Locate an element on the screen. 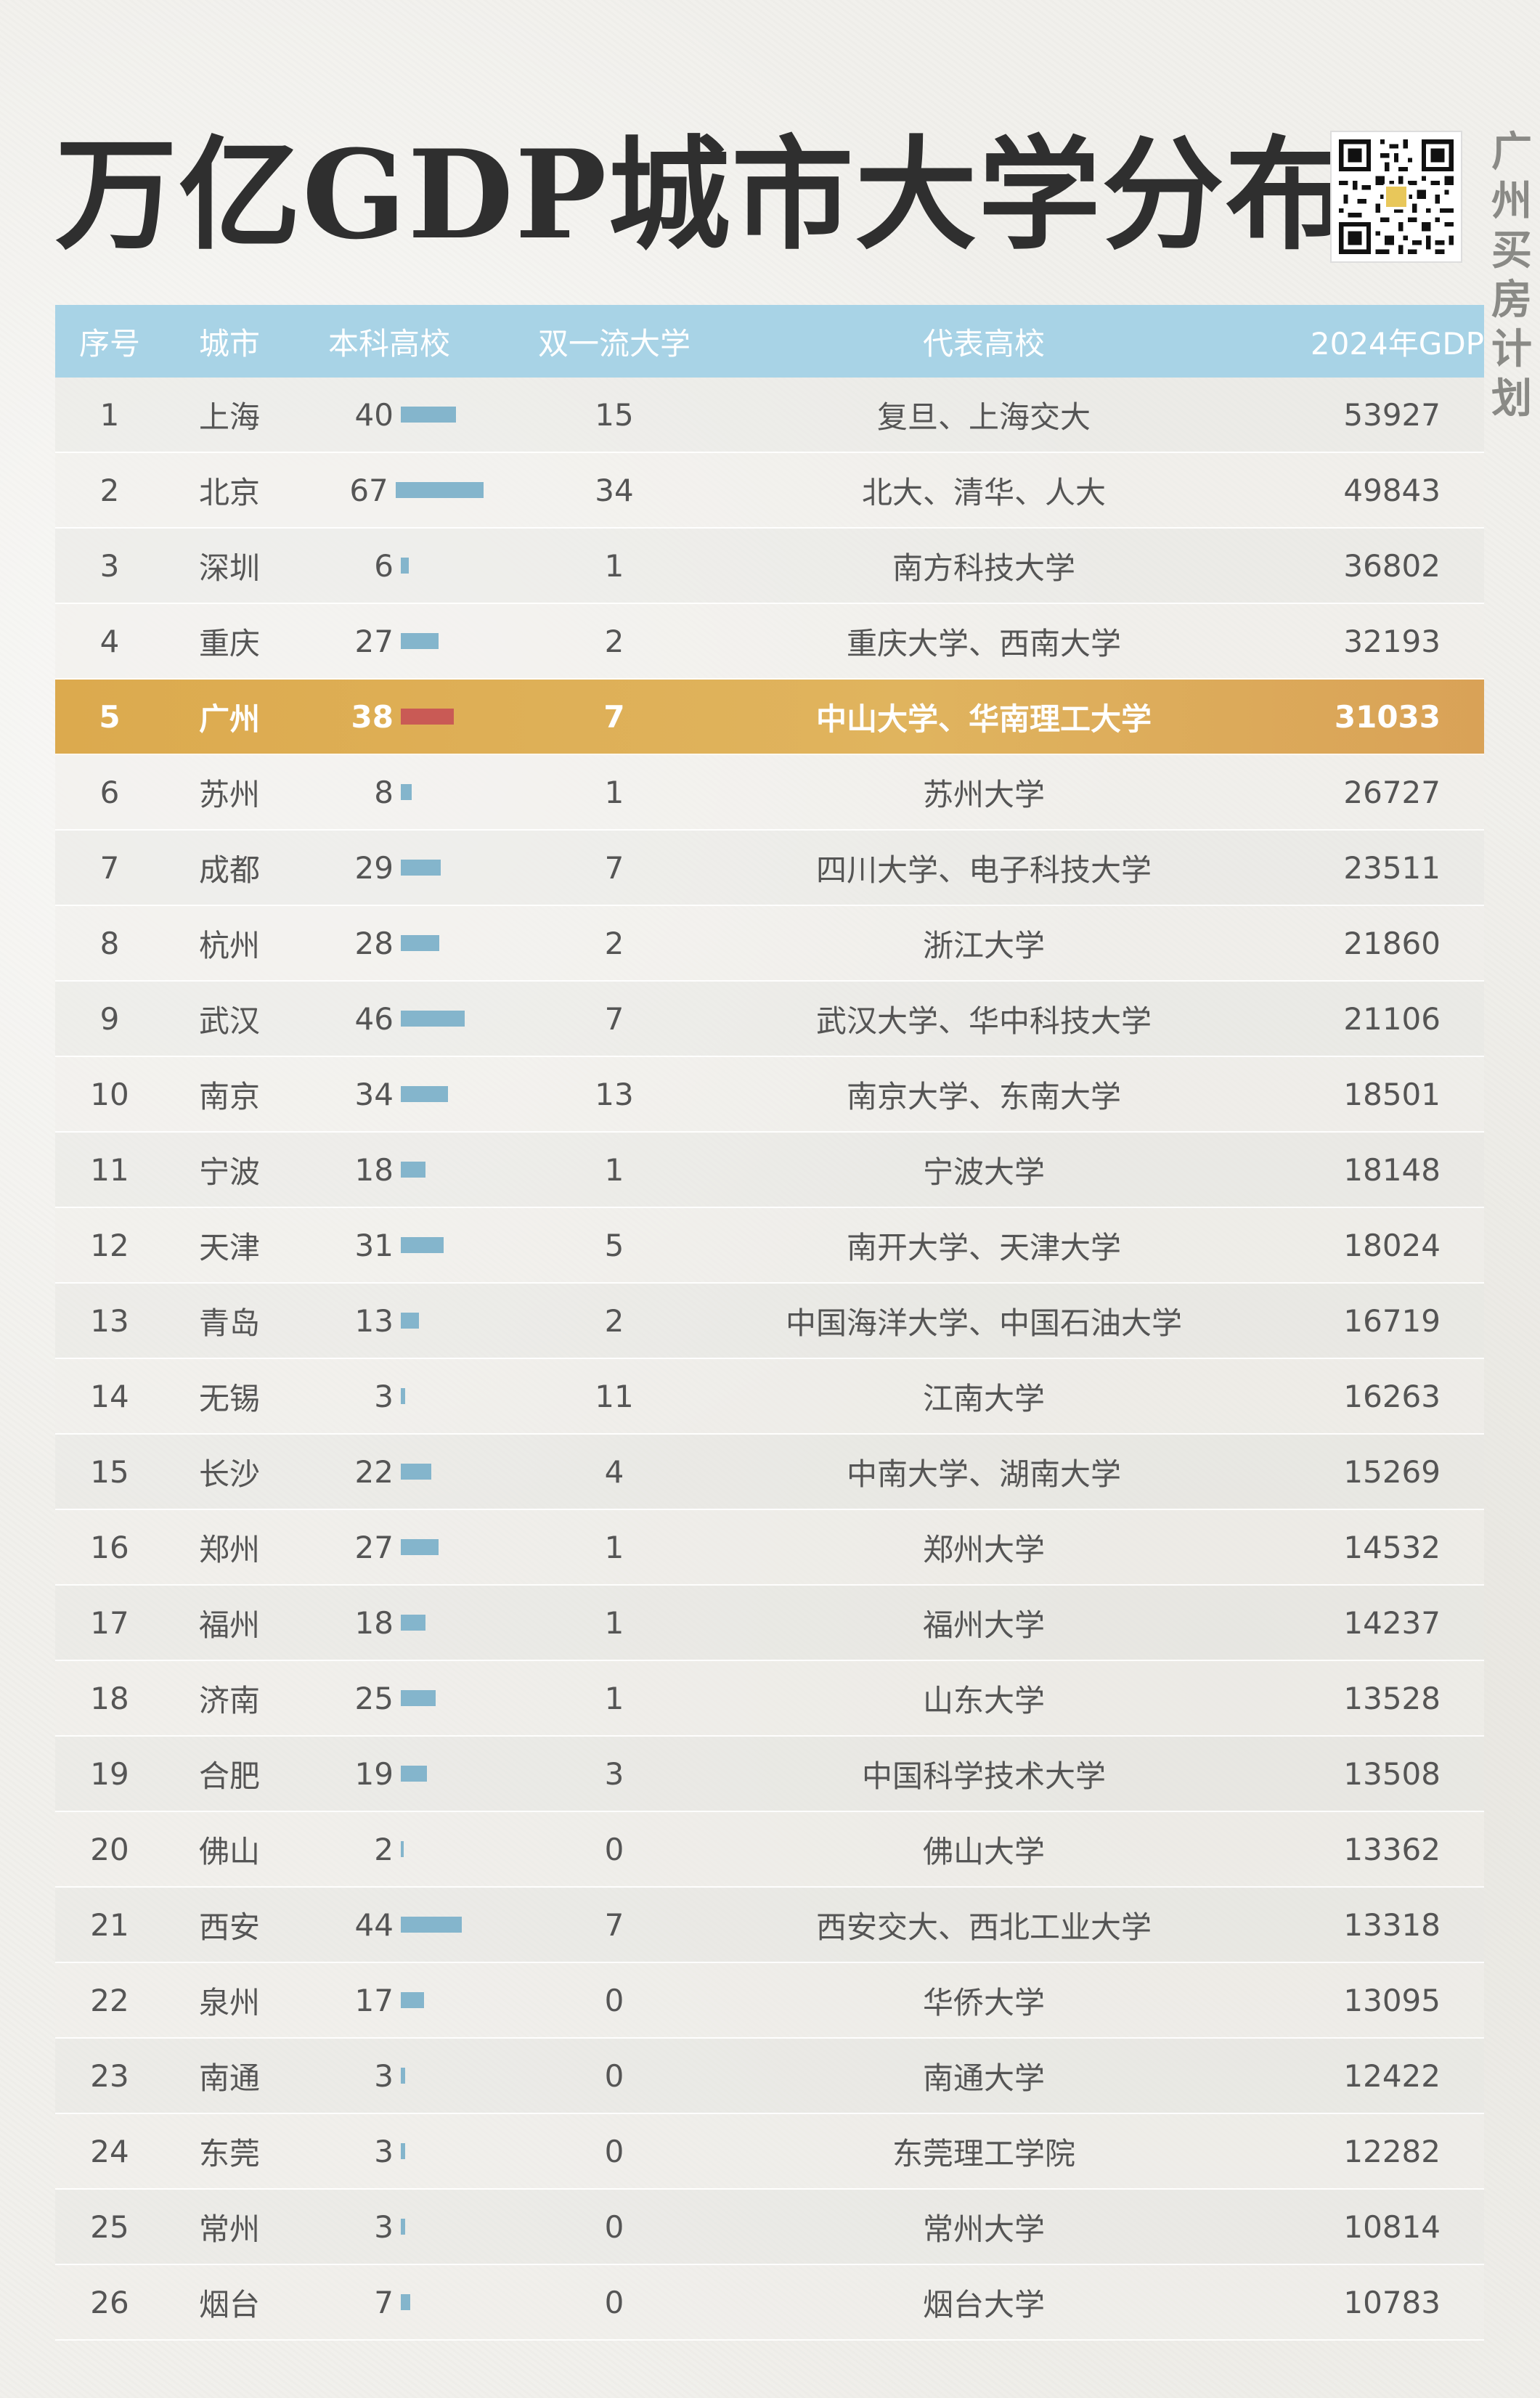 The image size is (1540, 2398). cell-undergrad: 22 is located at coordinates (389, 1472).